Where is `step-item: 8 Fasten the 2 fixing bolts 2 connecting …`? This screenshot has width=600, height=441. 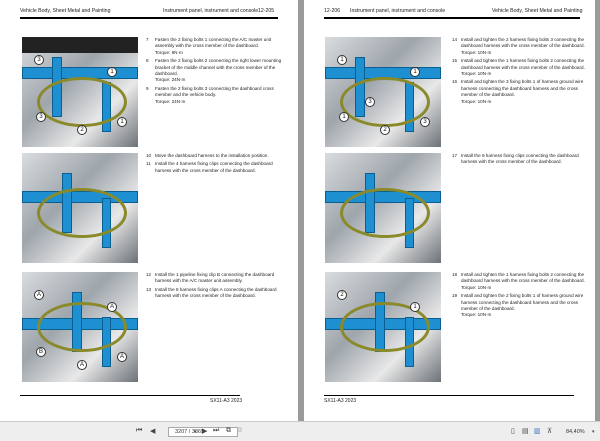
step-item: 8 Fasten the 2 fixing bolts 2 connecting … is located at coordinates (216, 71).